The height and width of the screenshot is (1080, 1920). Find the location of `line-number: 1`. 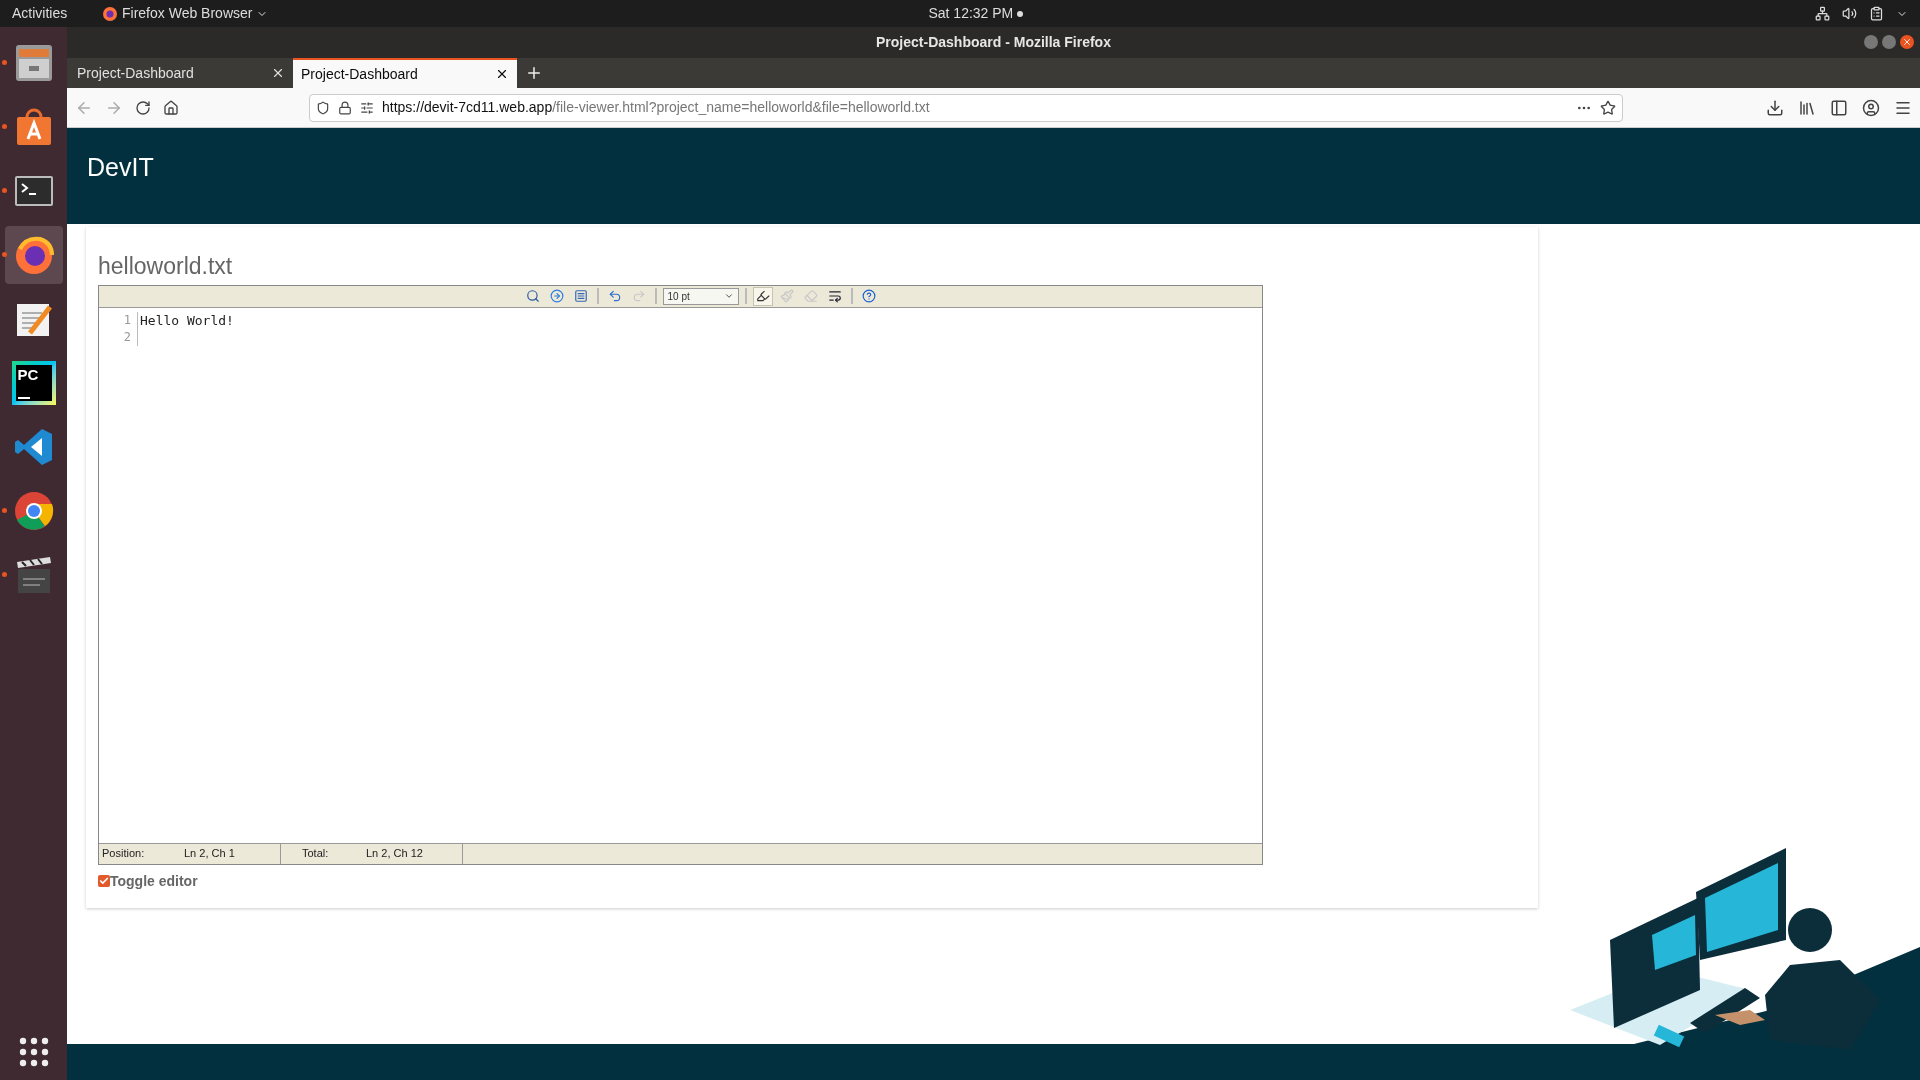

line-number: 1 is located at coordinates (127, 320).